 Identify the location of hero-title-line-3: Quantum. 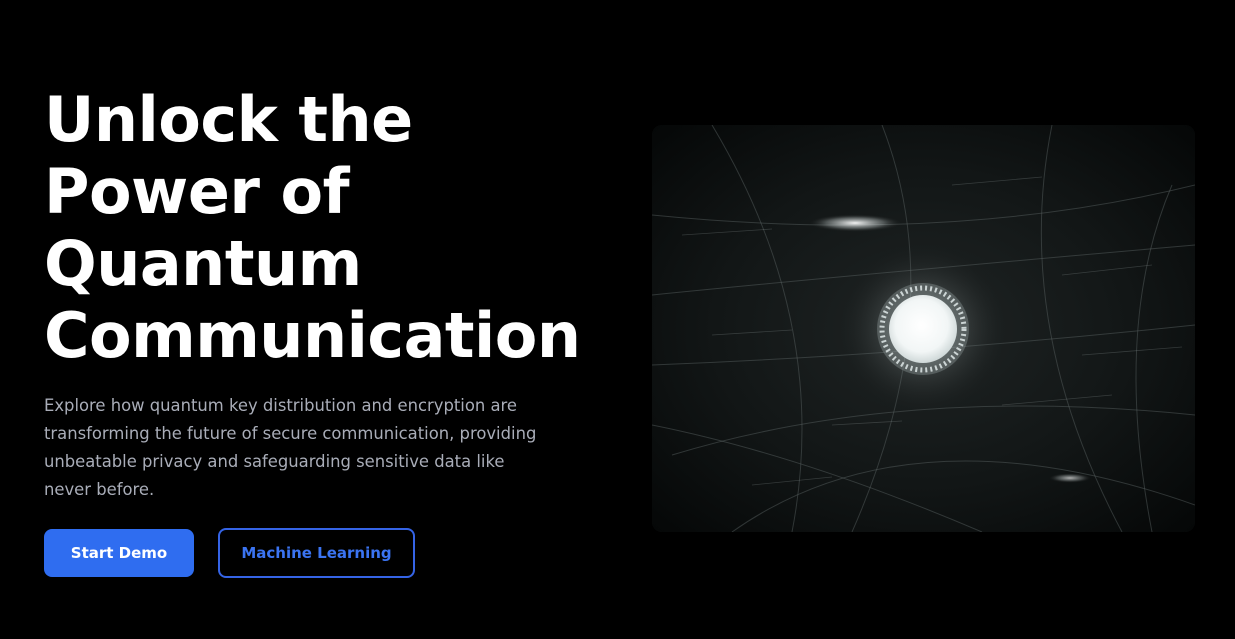
(203, 263).